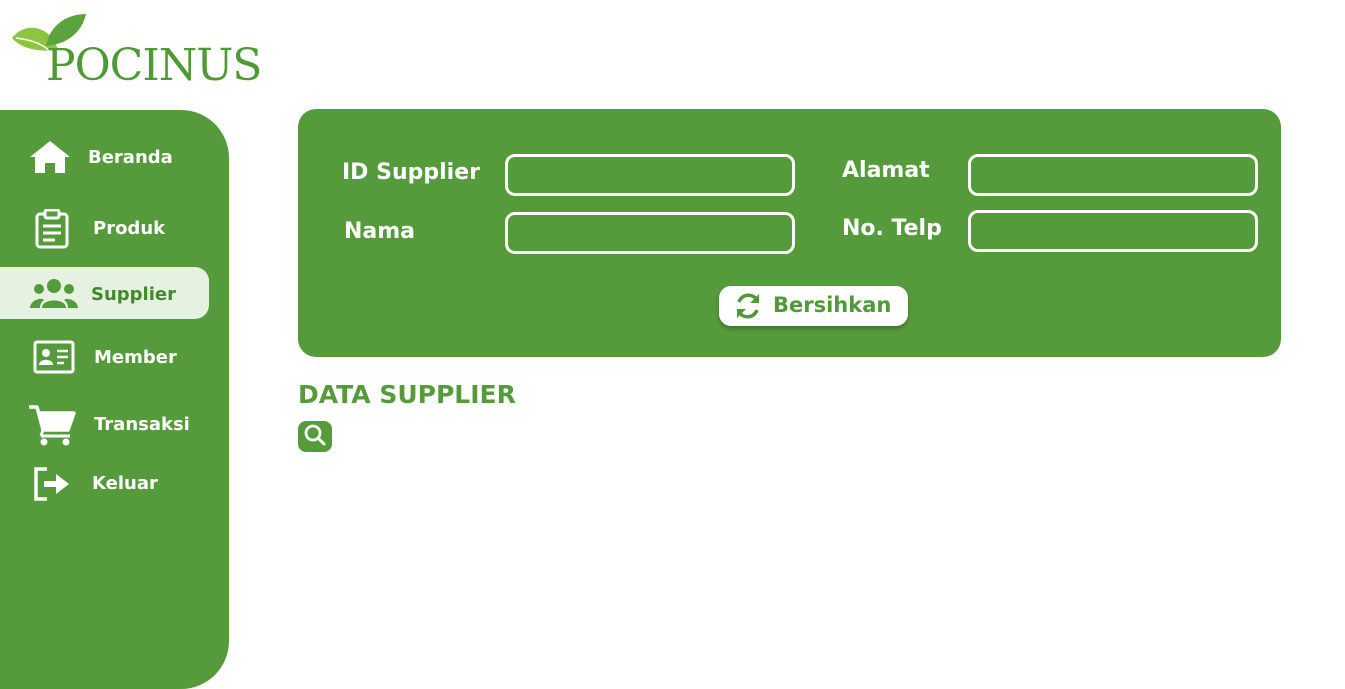 The width and height of the screenshot is (1345, 689). I want to click on refresh-icon, so click(748, 308).